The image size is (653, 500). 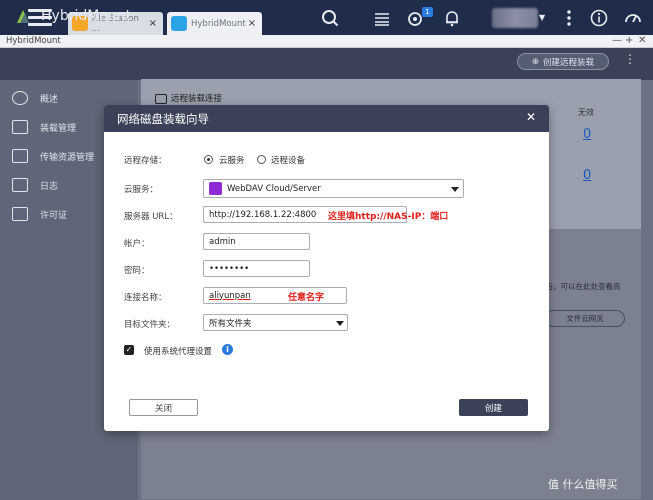 I want to click on create-remote-mount-label: 创建远程装载, so click(x=569, y=62).